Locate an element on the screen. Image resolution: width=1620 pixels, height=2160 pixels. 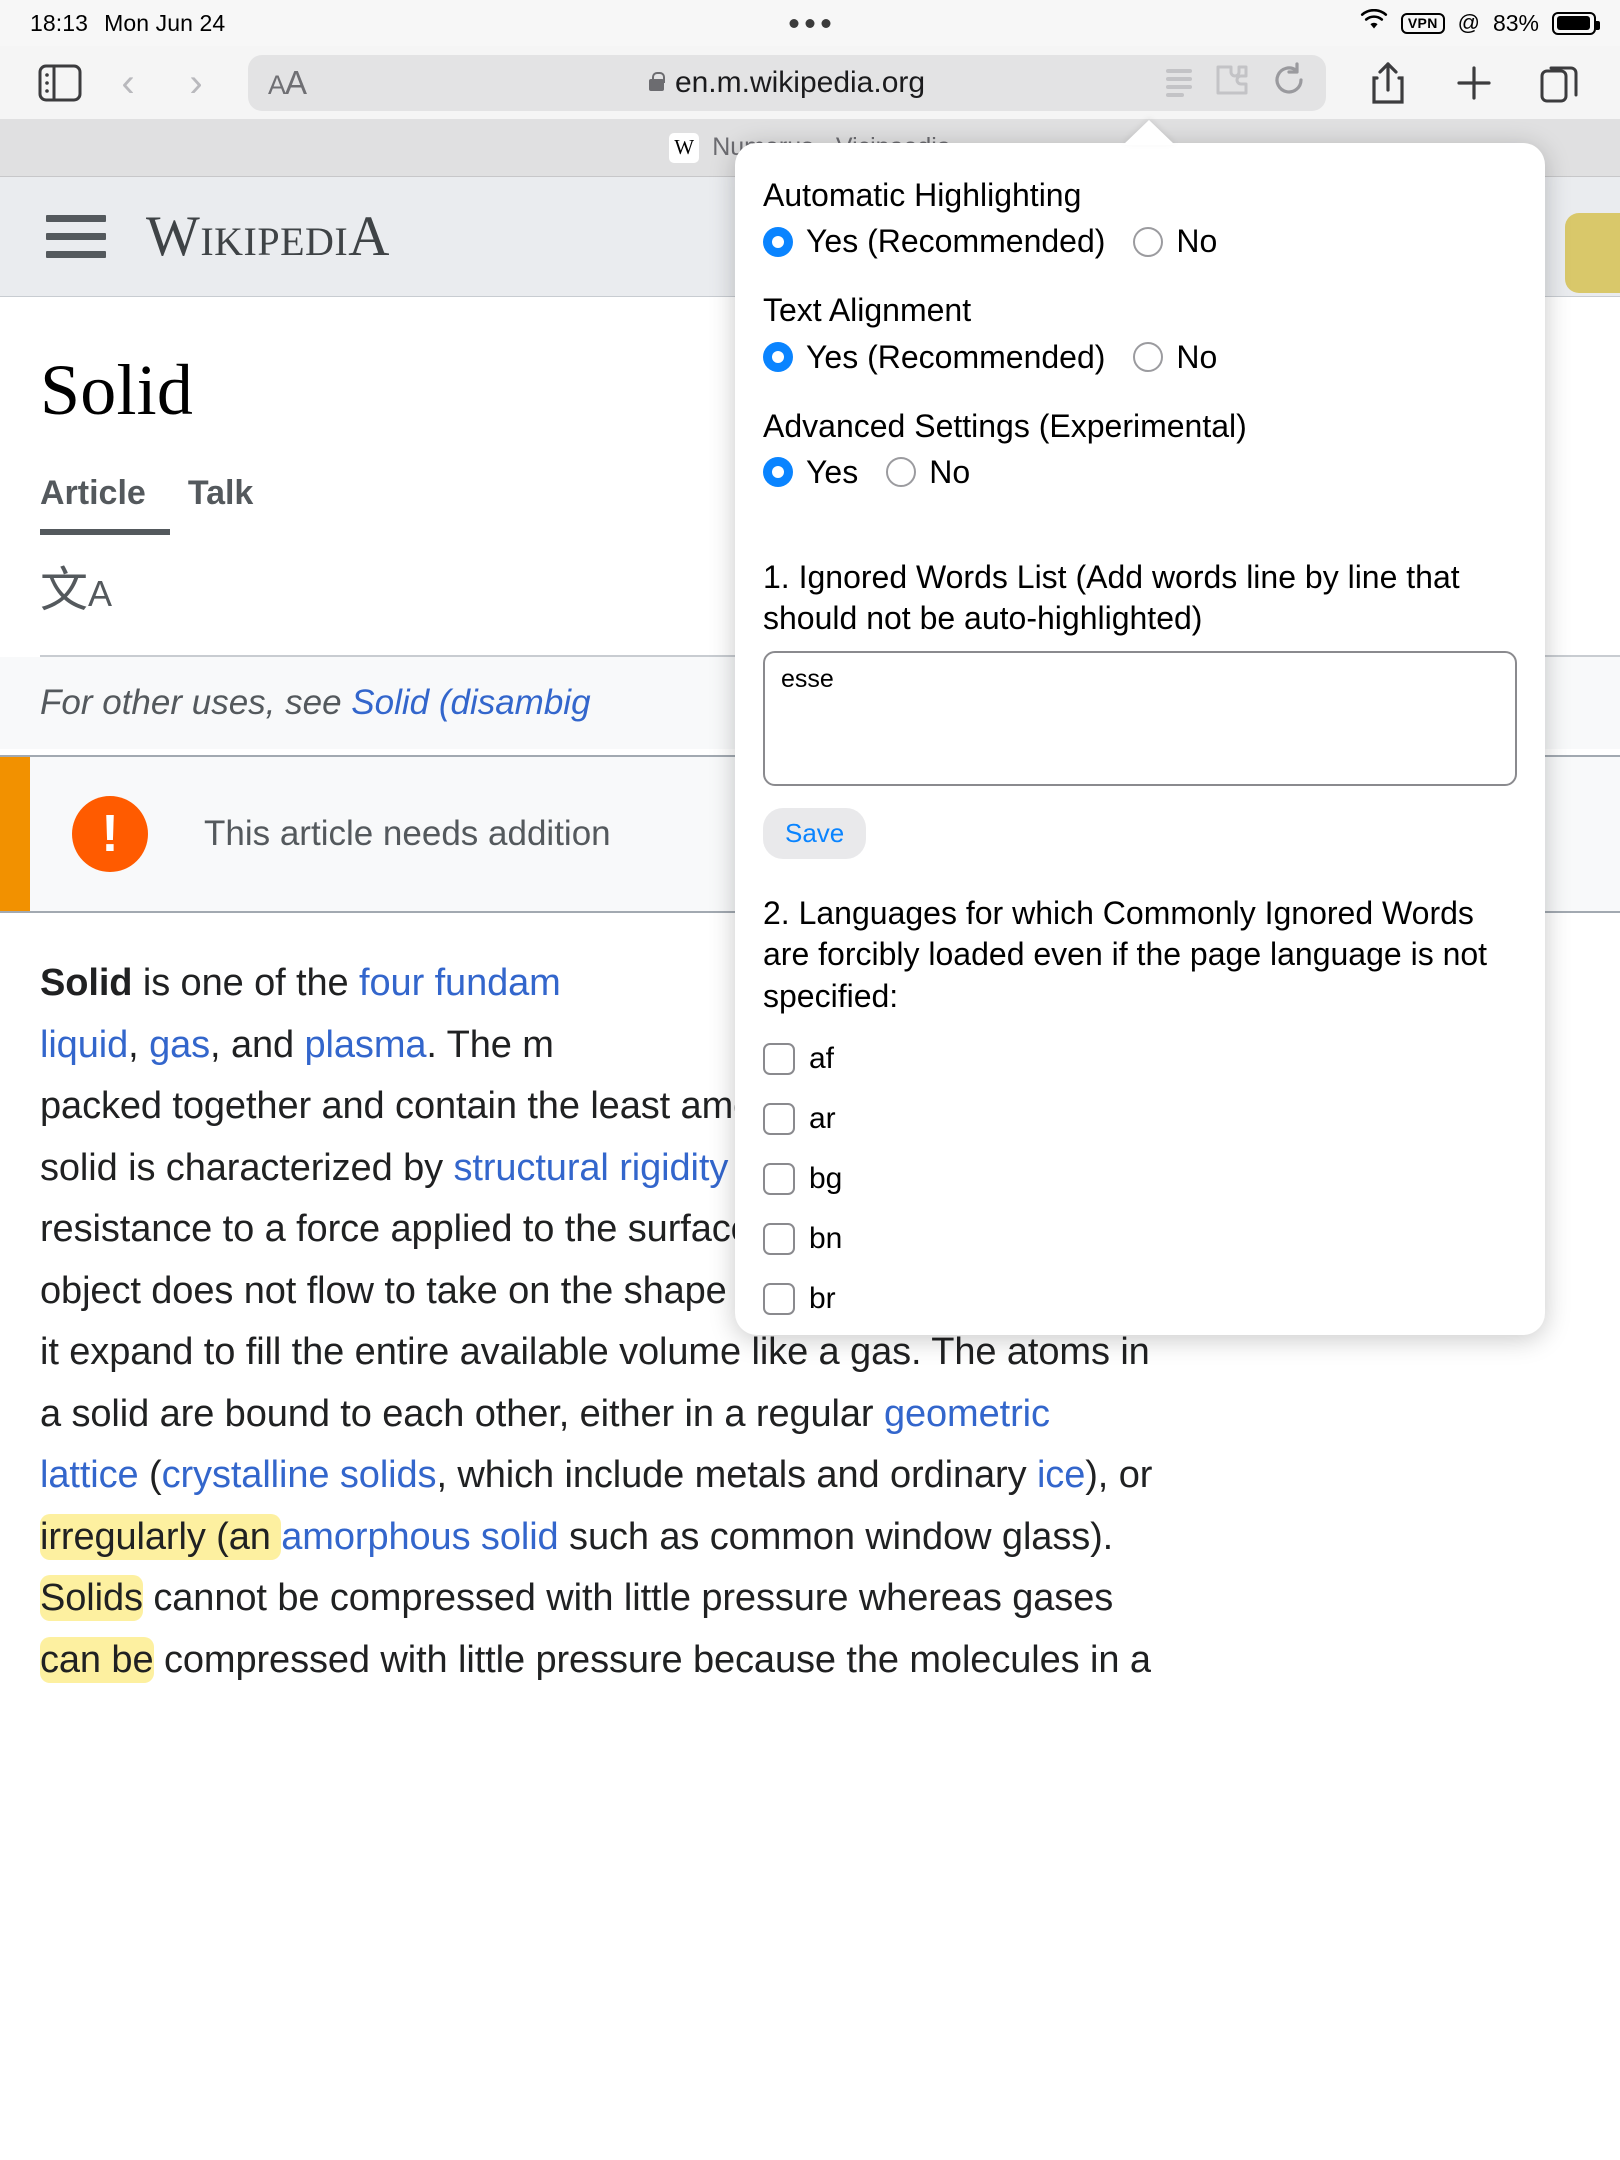
status-time: 18:13 is located at coordinates (59, 22).